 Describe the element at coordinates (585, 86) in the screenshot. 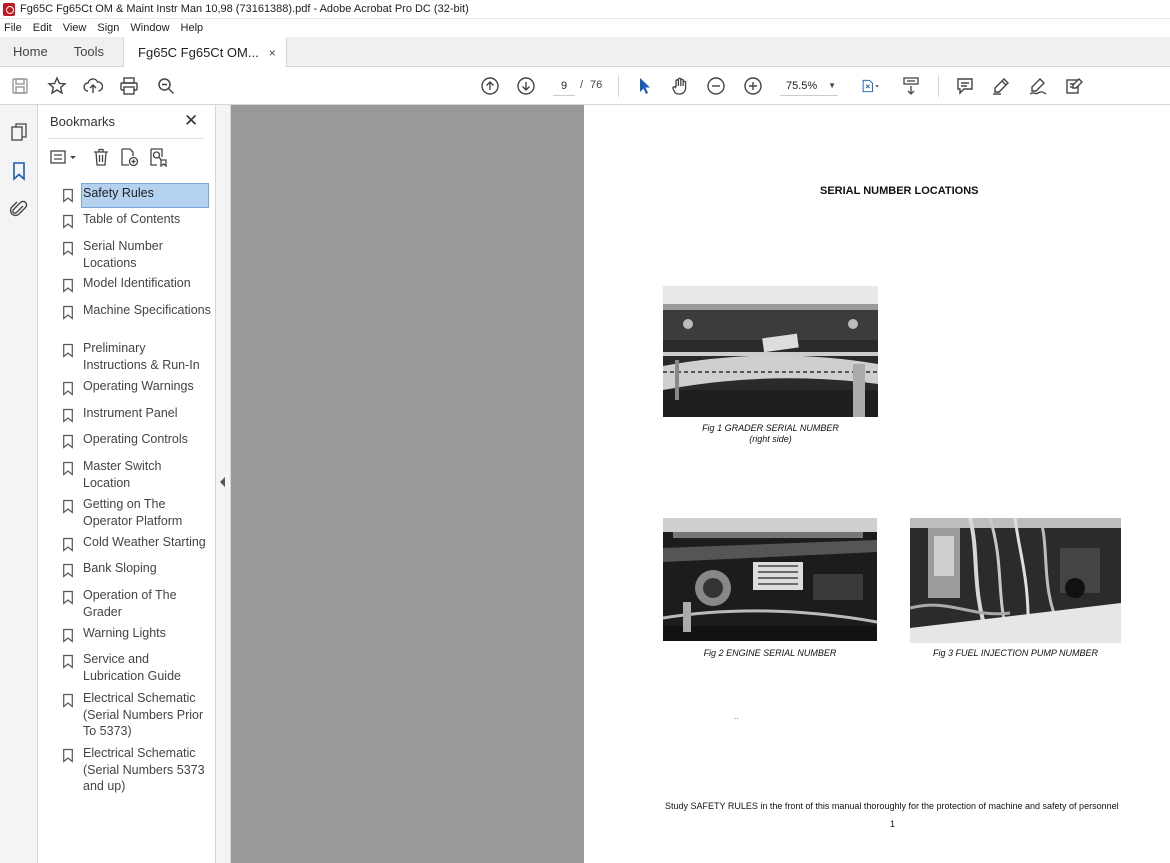

I see `toolbar: / 76 75.5% ▼` at that location.